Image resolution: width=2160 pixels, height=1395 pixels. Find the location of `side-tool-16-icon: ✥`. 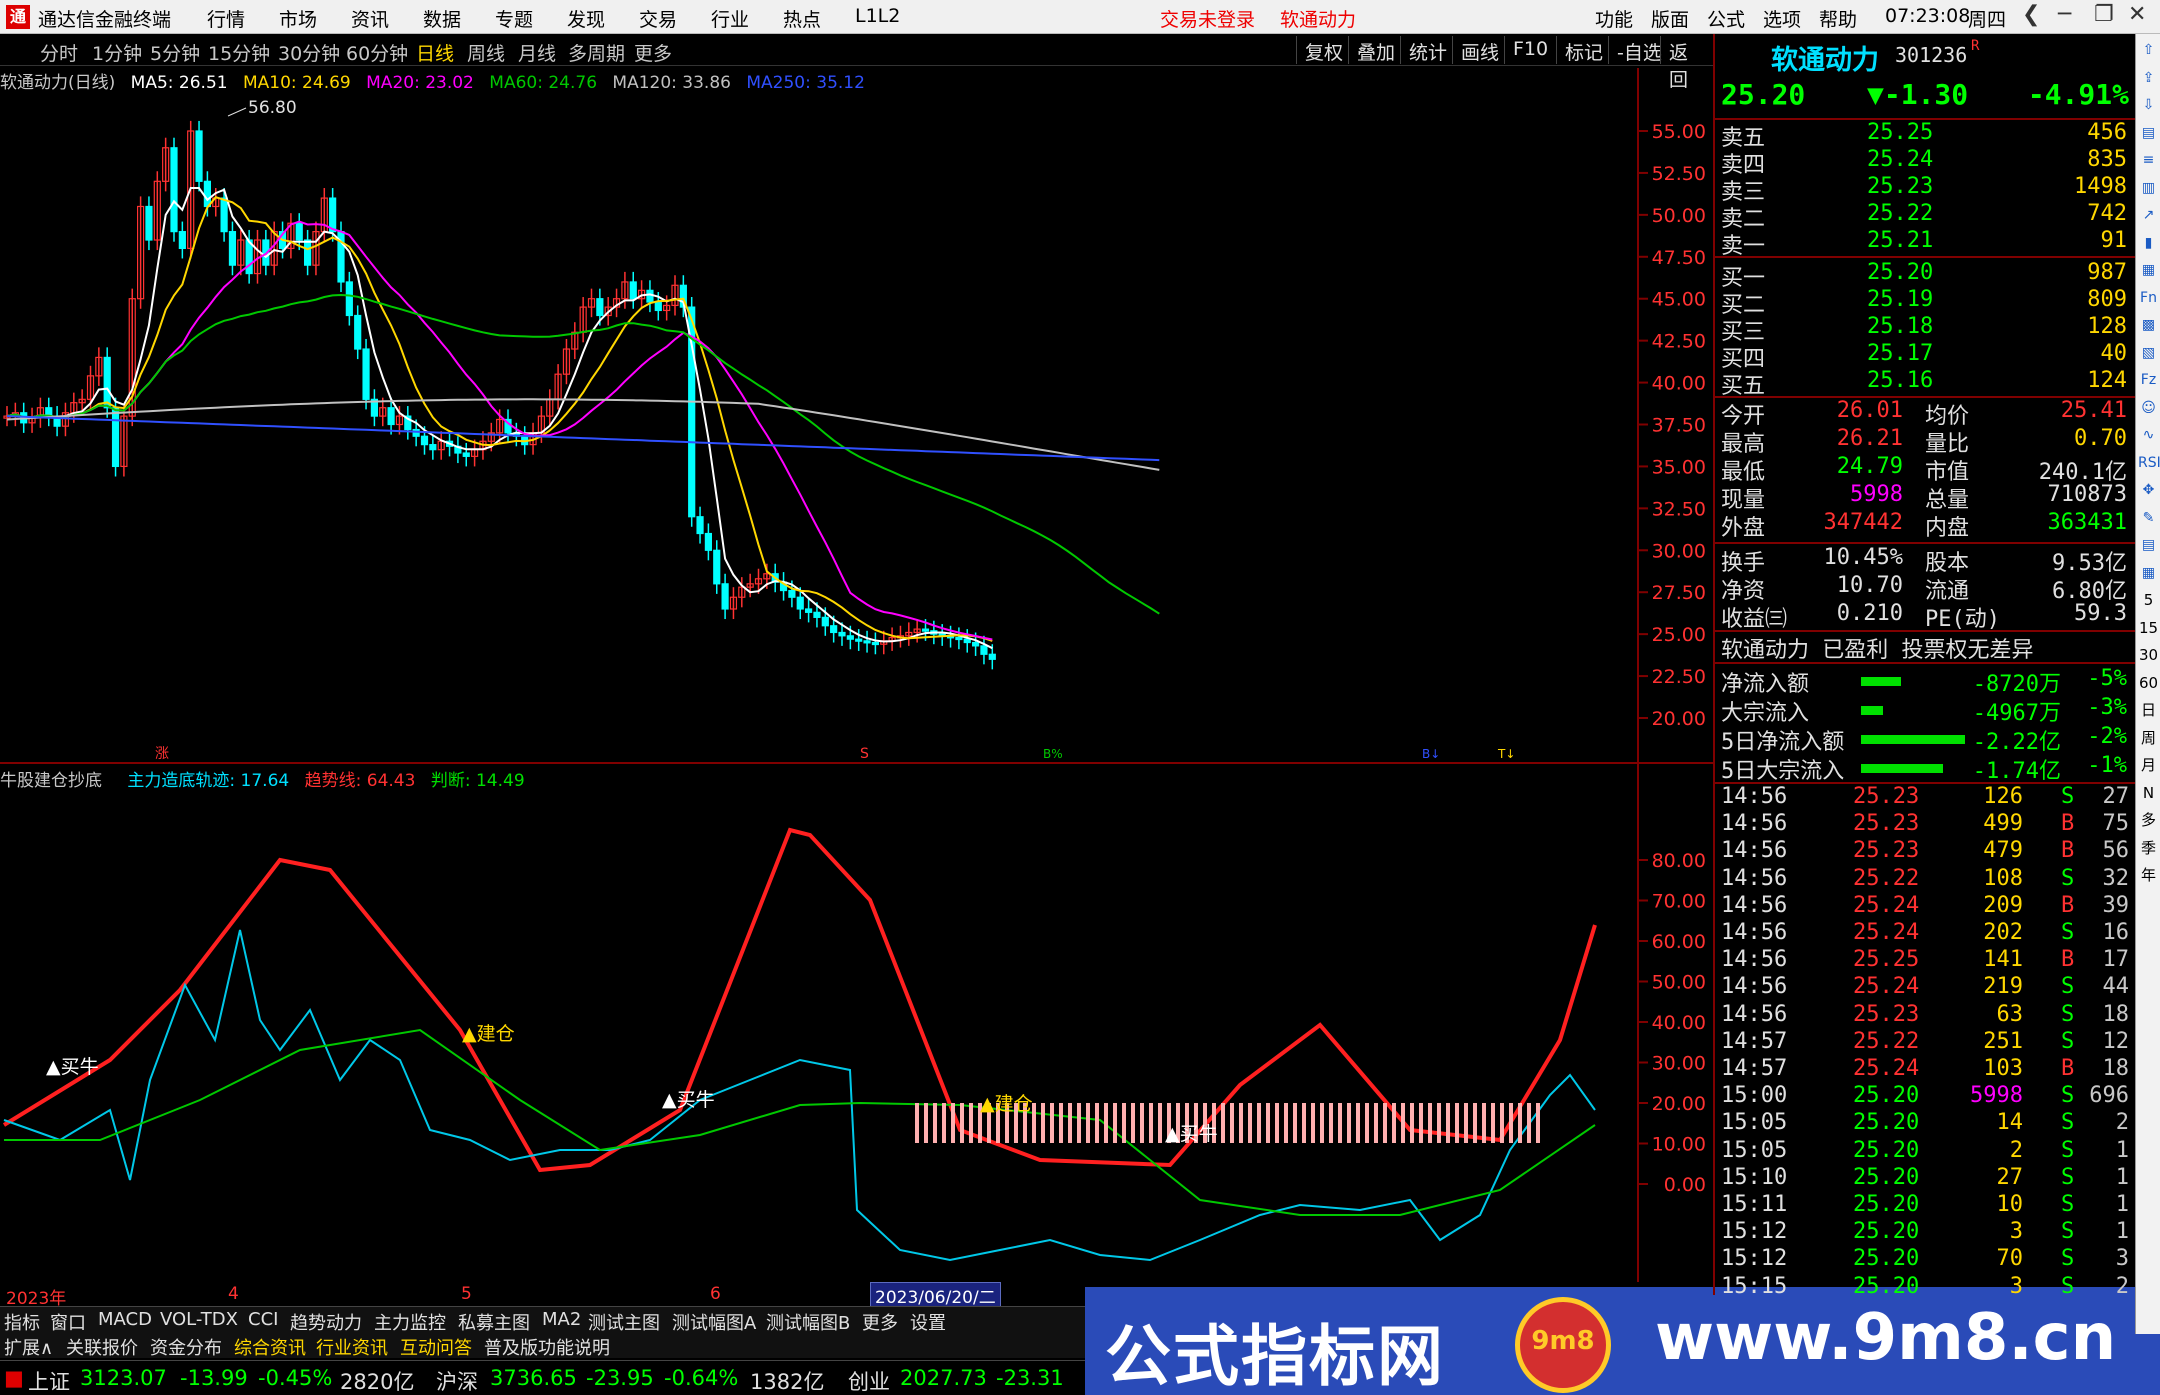

side-tool-16-icon: ✥ is located at coordinates (2148, 490).